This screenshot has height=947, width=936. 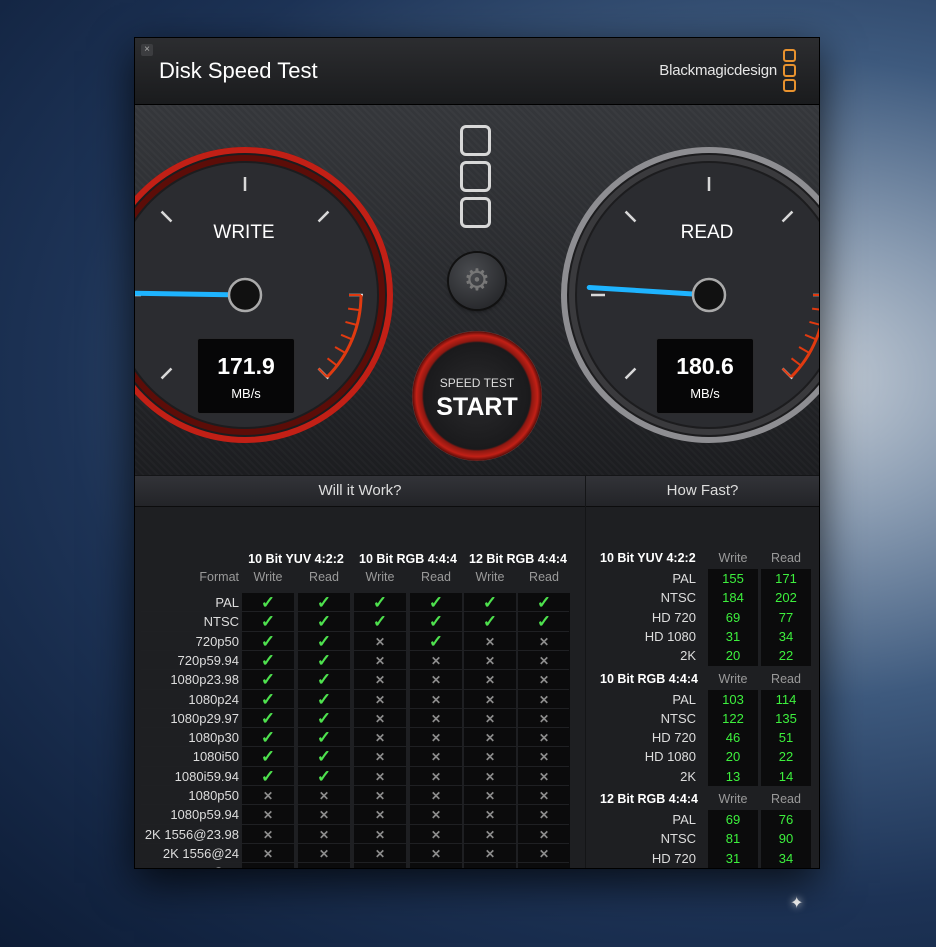 What do you see at coordinates (204, 718) in the screenshot?
I see `format-label: 1080p29.97` at bounding box center [204, 718].